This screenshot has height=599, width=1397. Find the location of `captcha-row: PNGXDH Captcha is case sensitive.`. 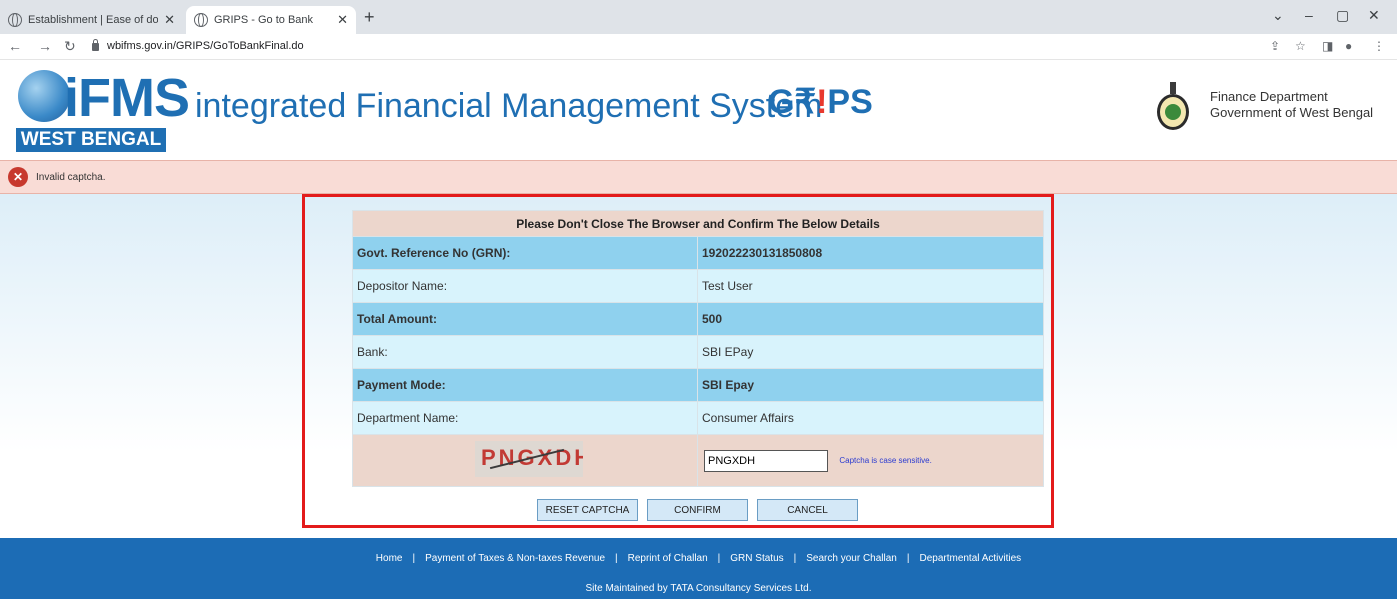

captcha-row: PNGXDH Captcha is case sensitive. is located at coordinates (698, 460).